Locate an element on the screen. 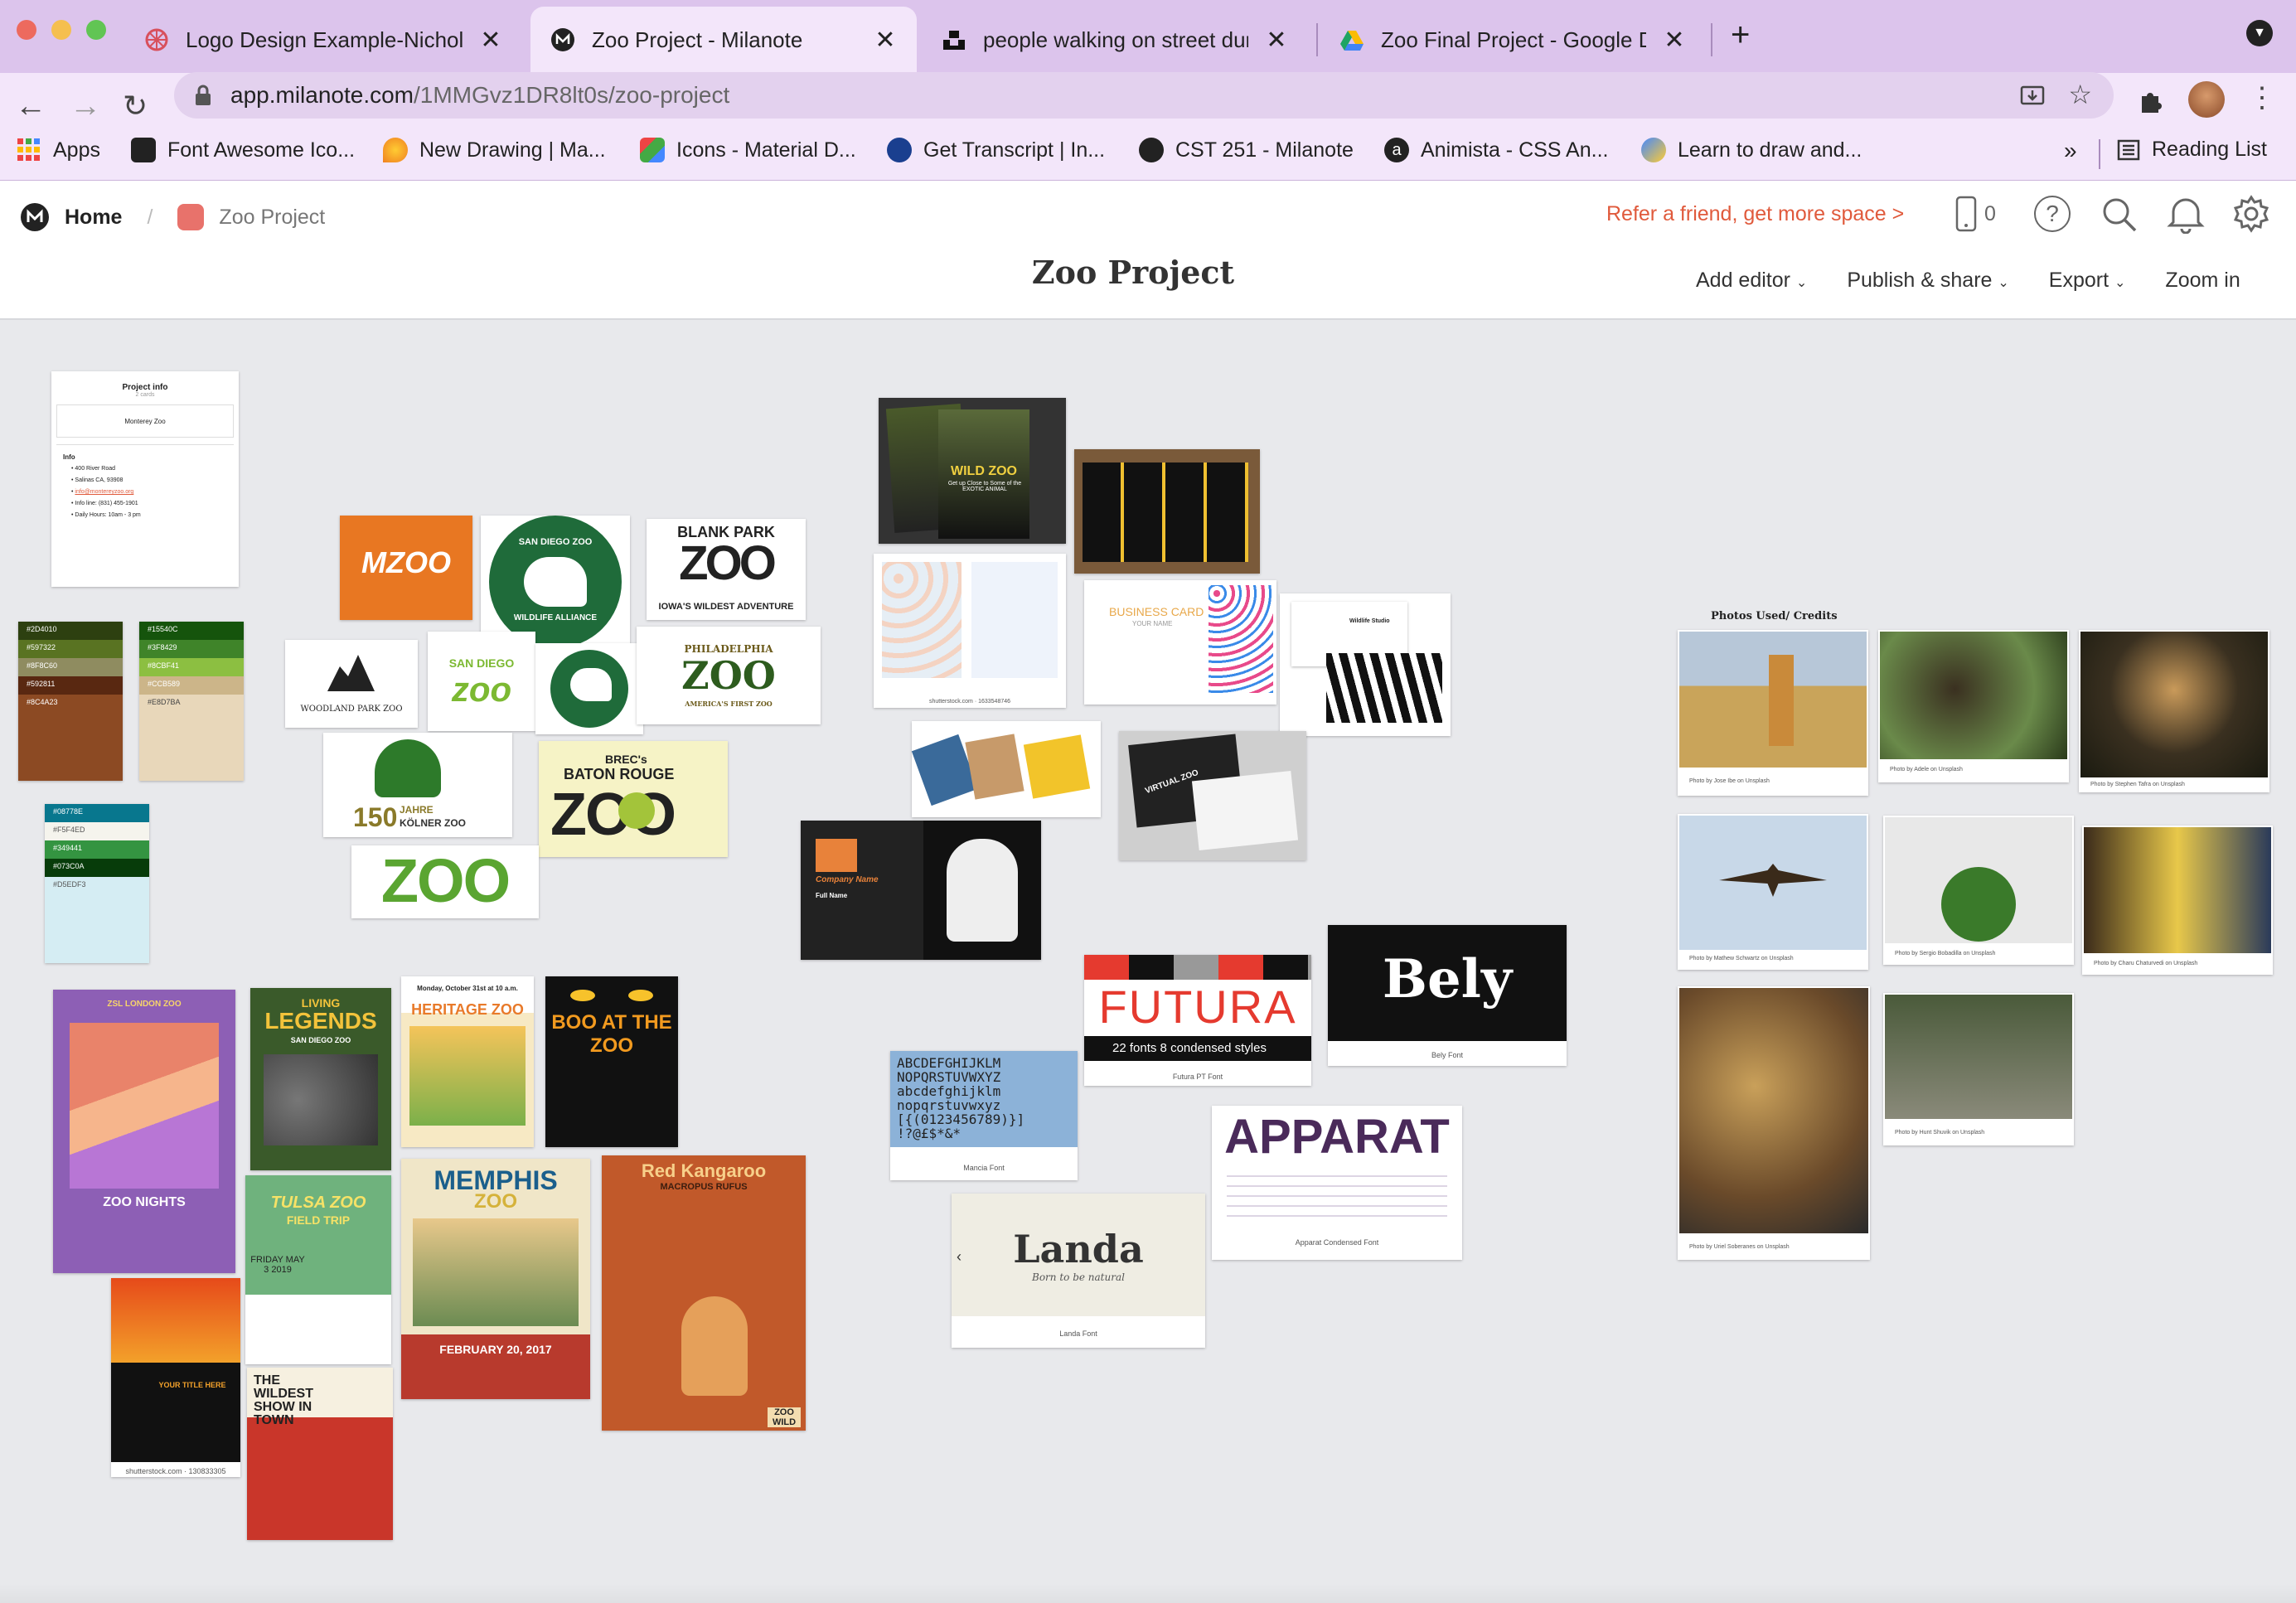 Image resolution: width=2296 pixels, height=1603 pixels. color-palette-card: #2D4010 #597322 #8F8C60 #592811 #8C4A23 is located at coordinates (70, 701).